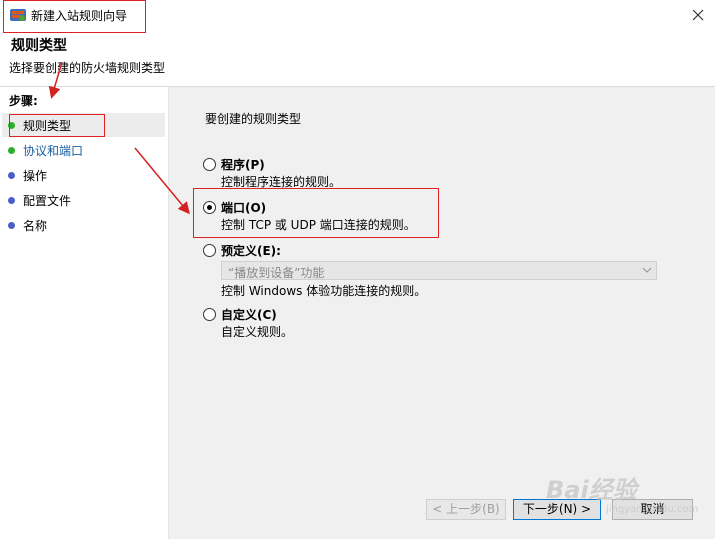 The height and width of the screenshot is (539, 715). What do you see at coordinates (652, 509) in the screenshot?
I see `watermark-url: jingyan.baidu.com` at bounding box center [652, 509].